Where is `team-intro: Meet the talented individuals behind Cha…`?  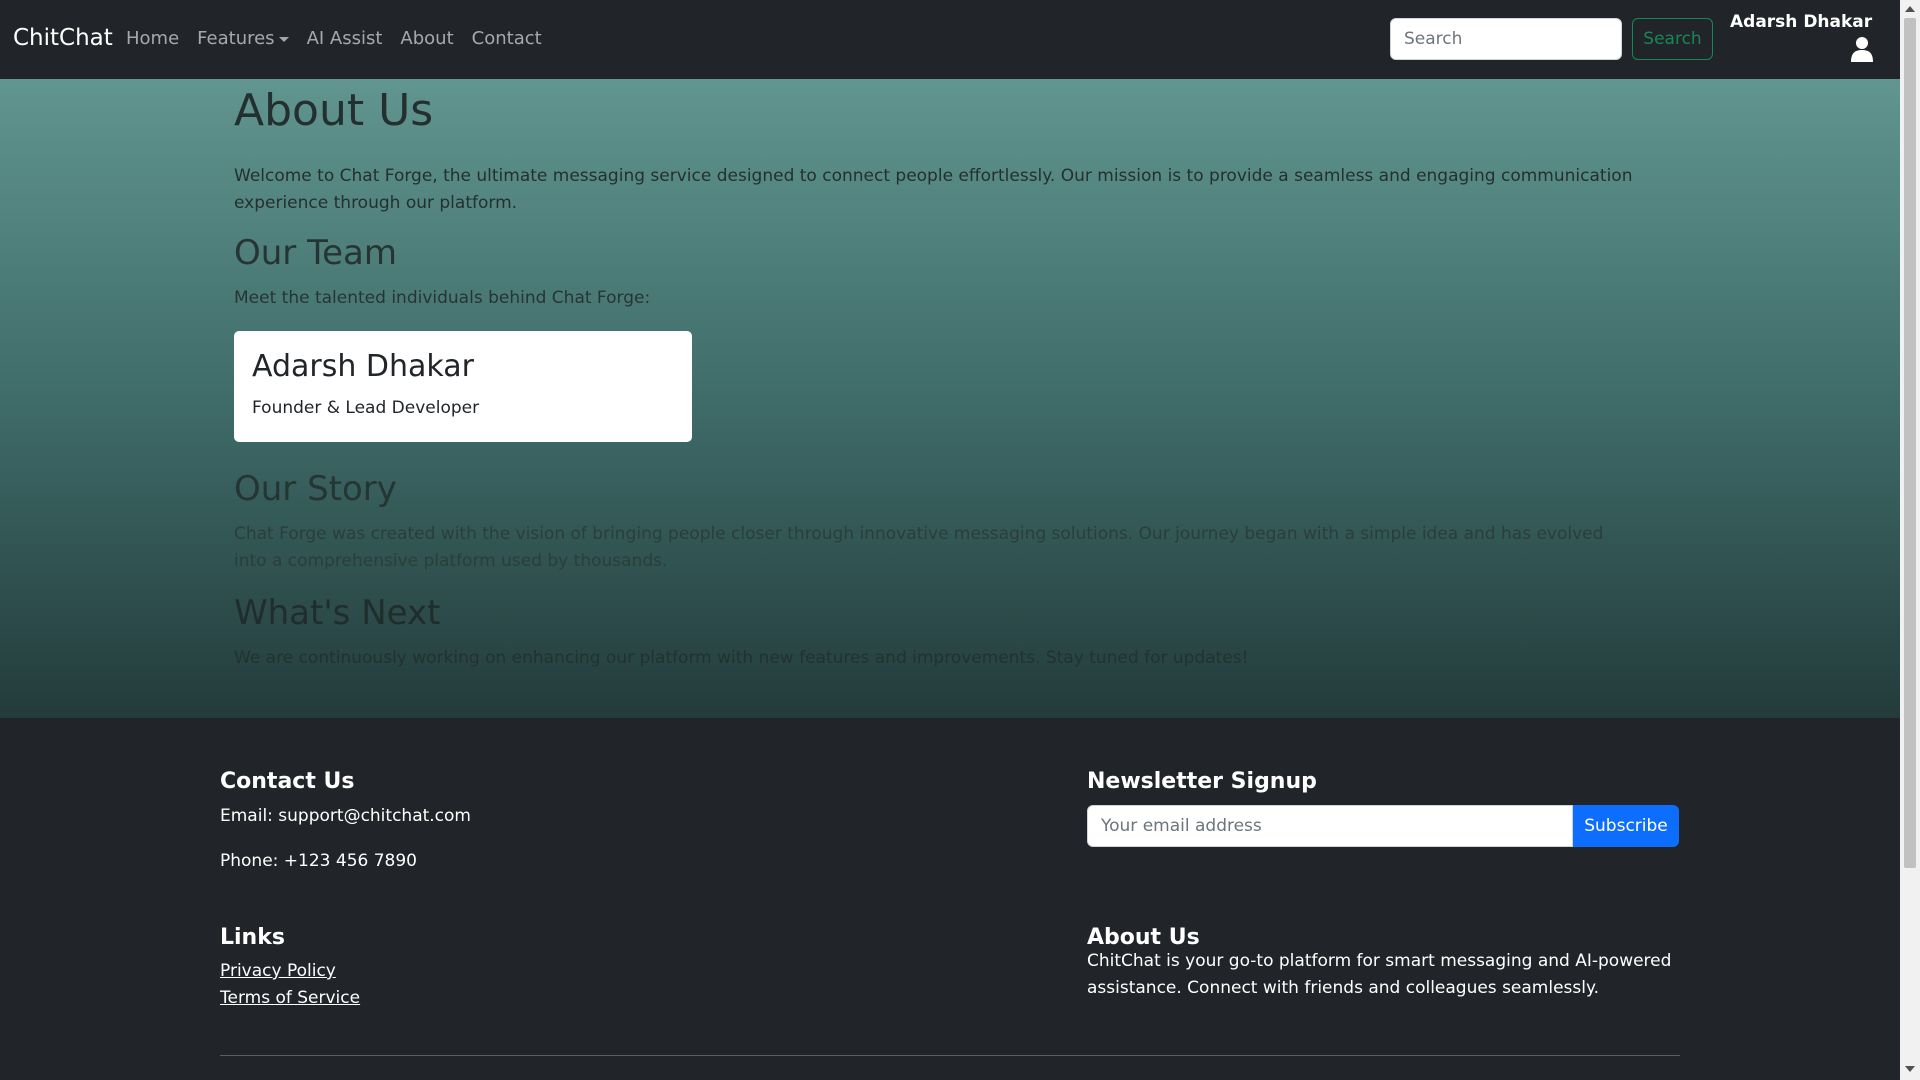 team-intro: Meet the talented individuals behind Cha… is located at coordinates (442, 298).